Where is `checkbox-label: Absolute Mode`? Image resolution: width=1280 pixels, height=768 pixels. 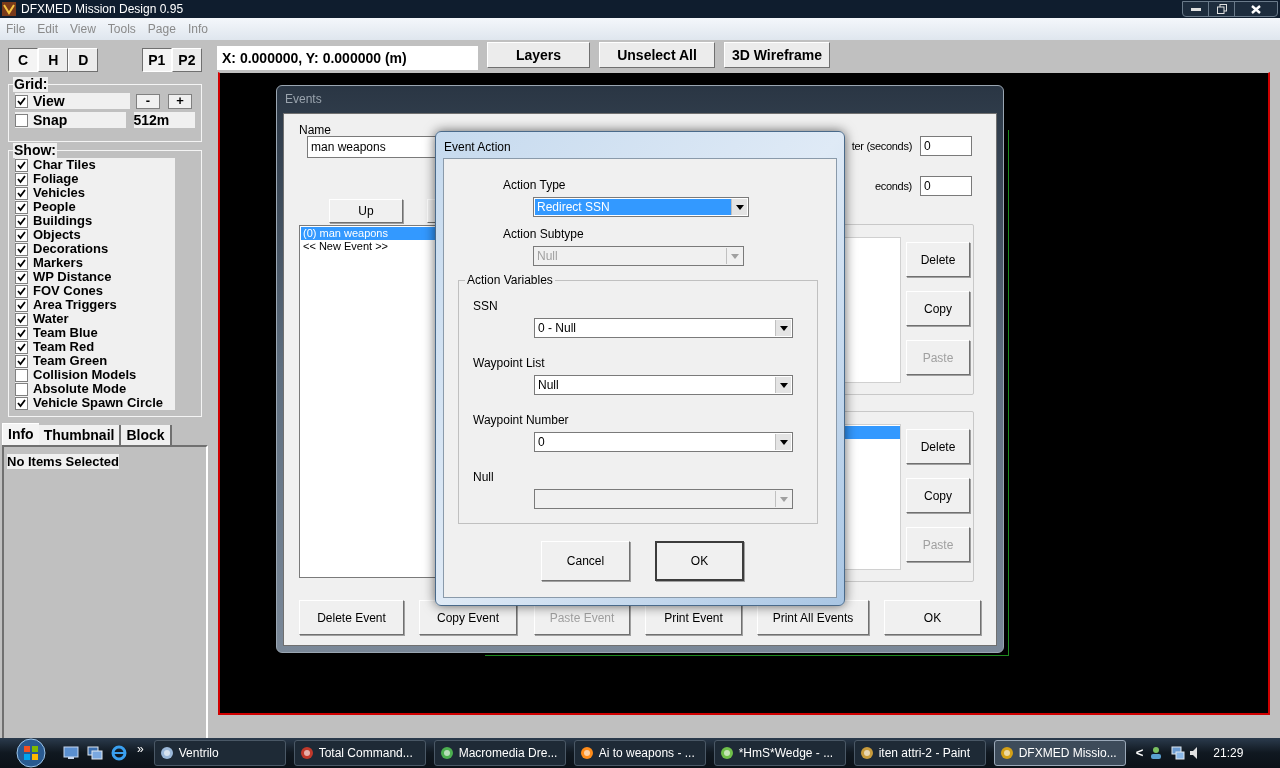 checkbox-label: Absolute Mode is located at coordinates (80, 389).